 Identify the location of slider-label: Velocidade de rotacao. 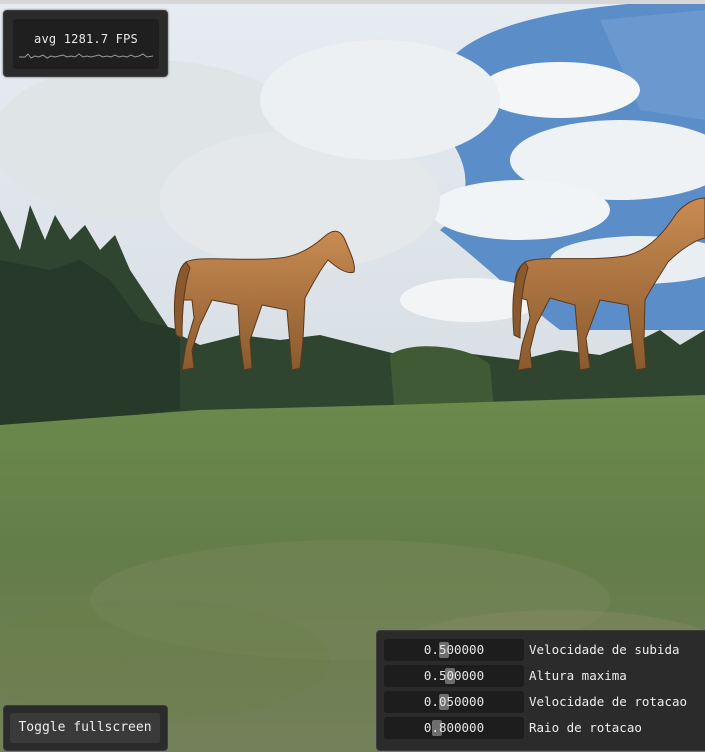
(608, 701).